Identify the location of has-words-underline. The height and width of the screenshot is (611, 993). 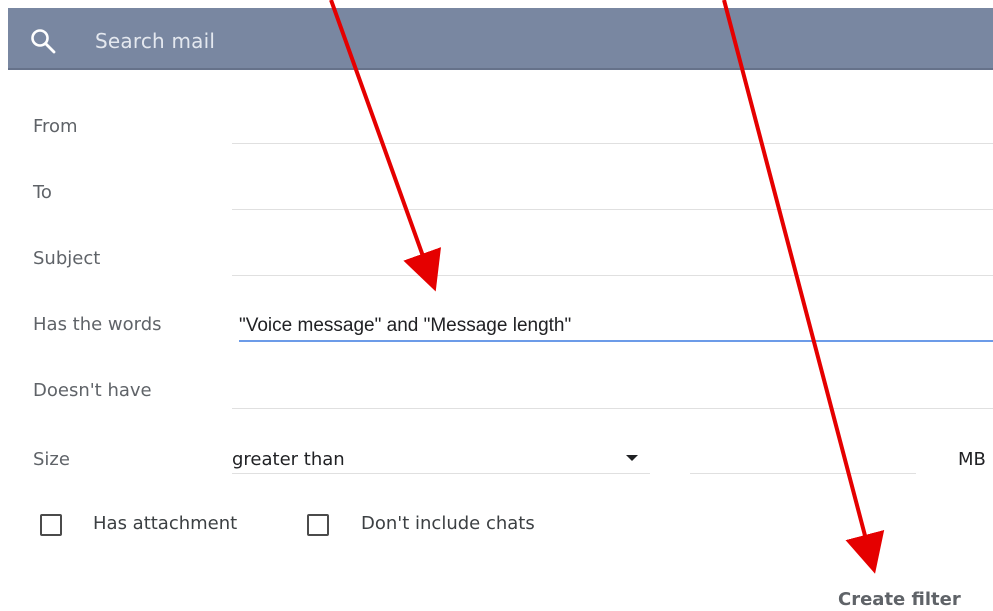
(616, 341).